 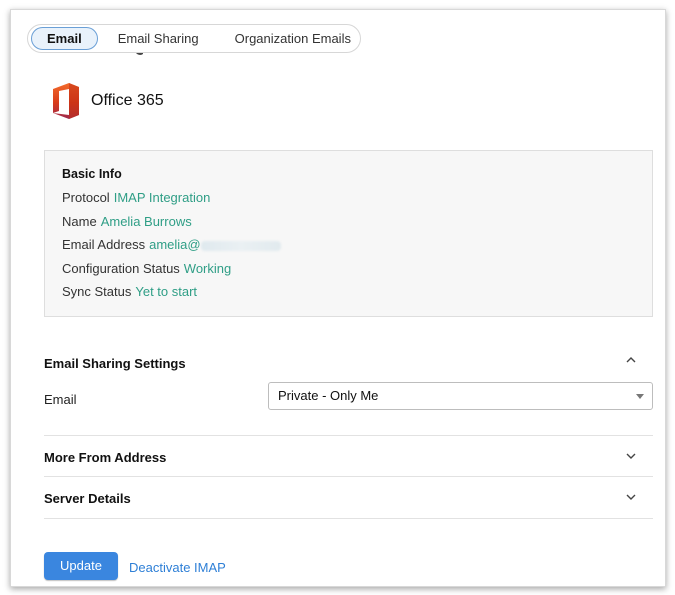 I want to click on email-sharing-settings-title: Email Sharing Settings, so click(x=115, y=363).